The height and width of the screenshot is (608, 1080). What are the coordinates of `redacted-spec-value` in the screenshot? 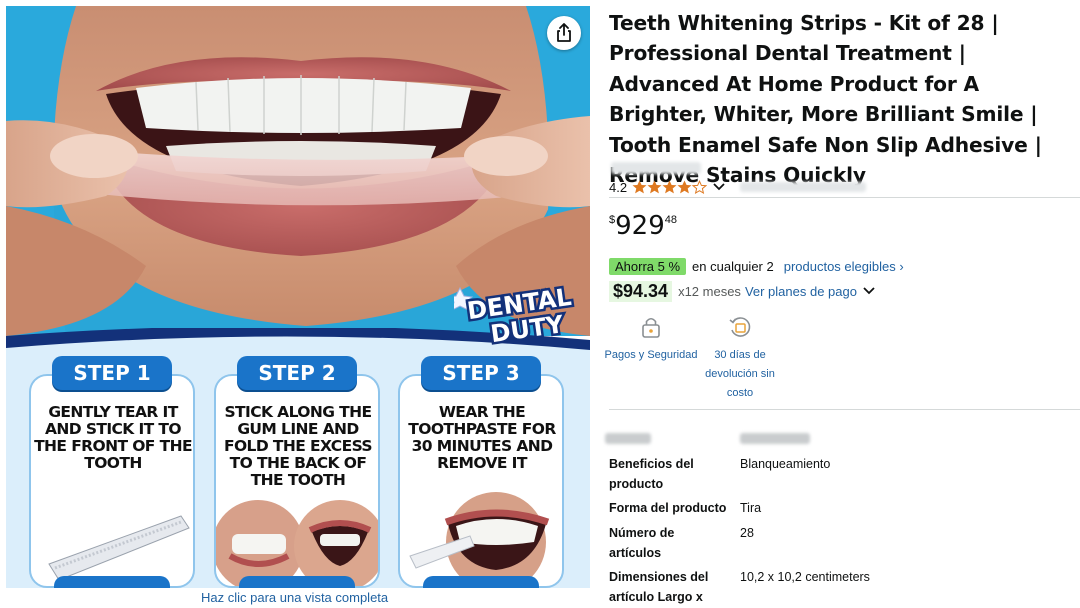 It's located at (775, 438).